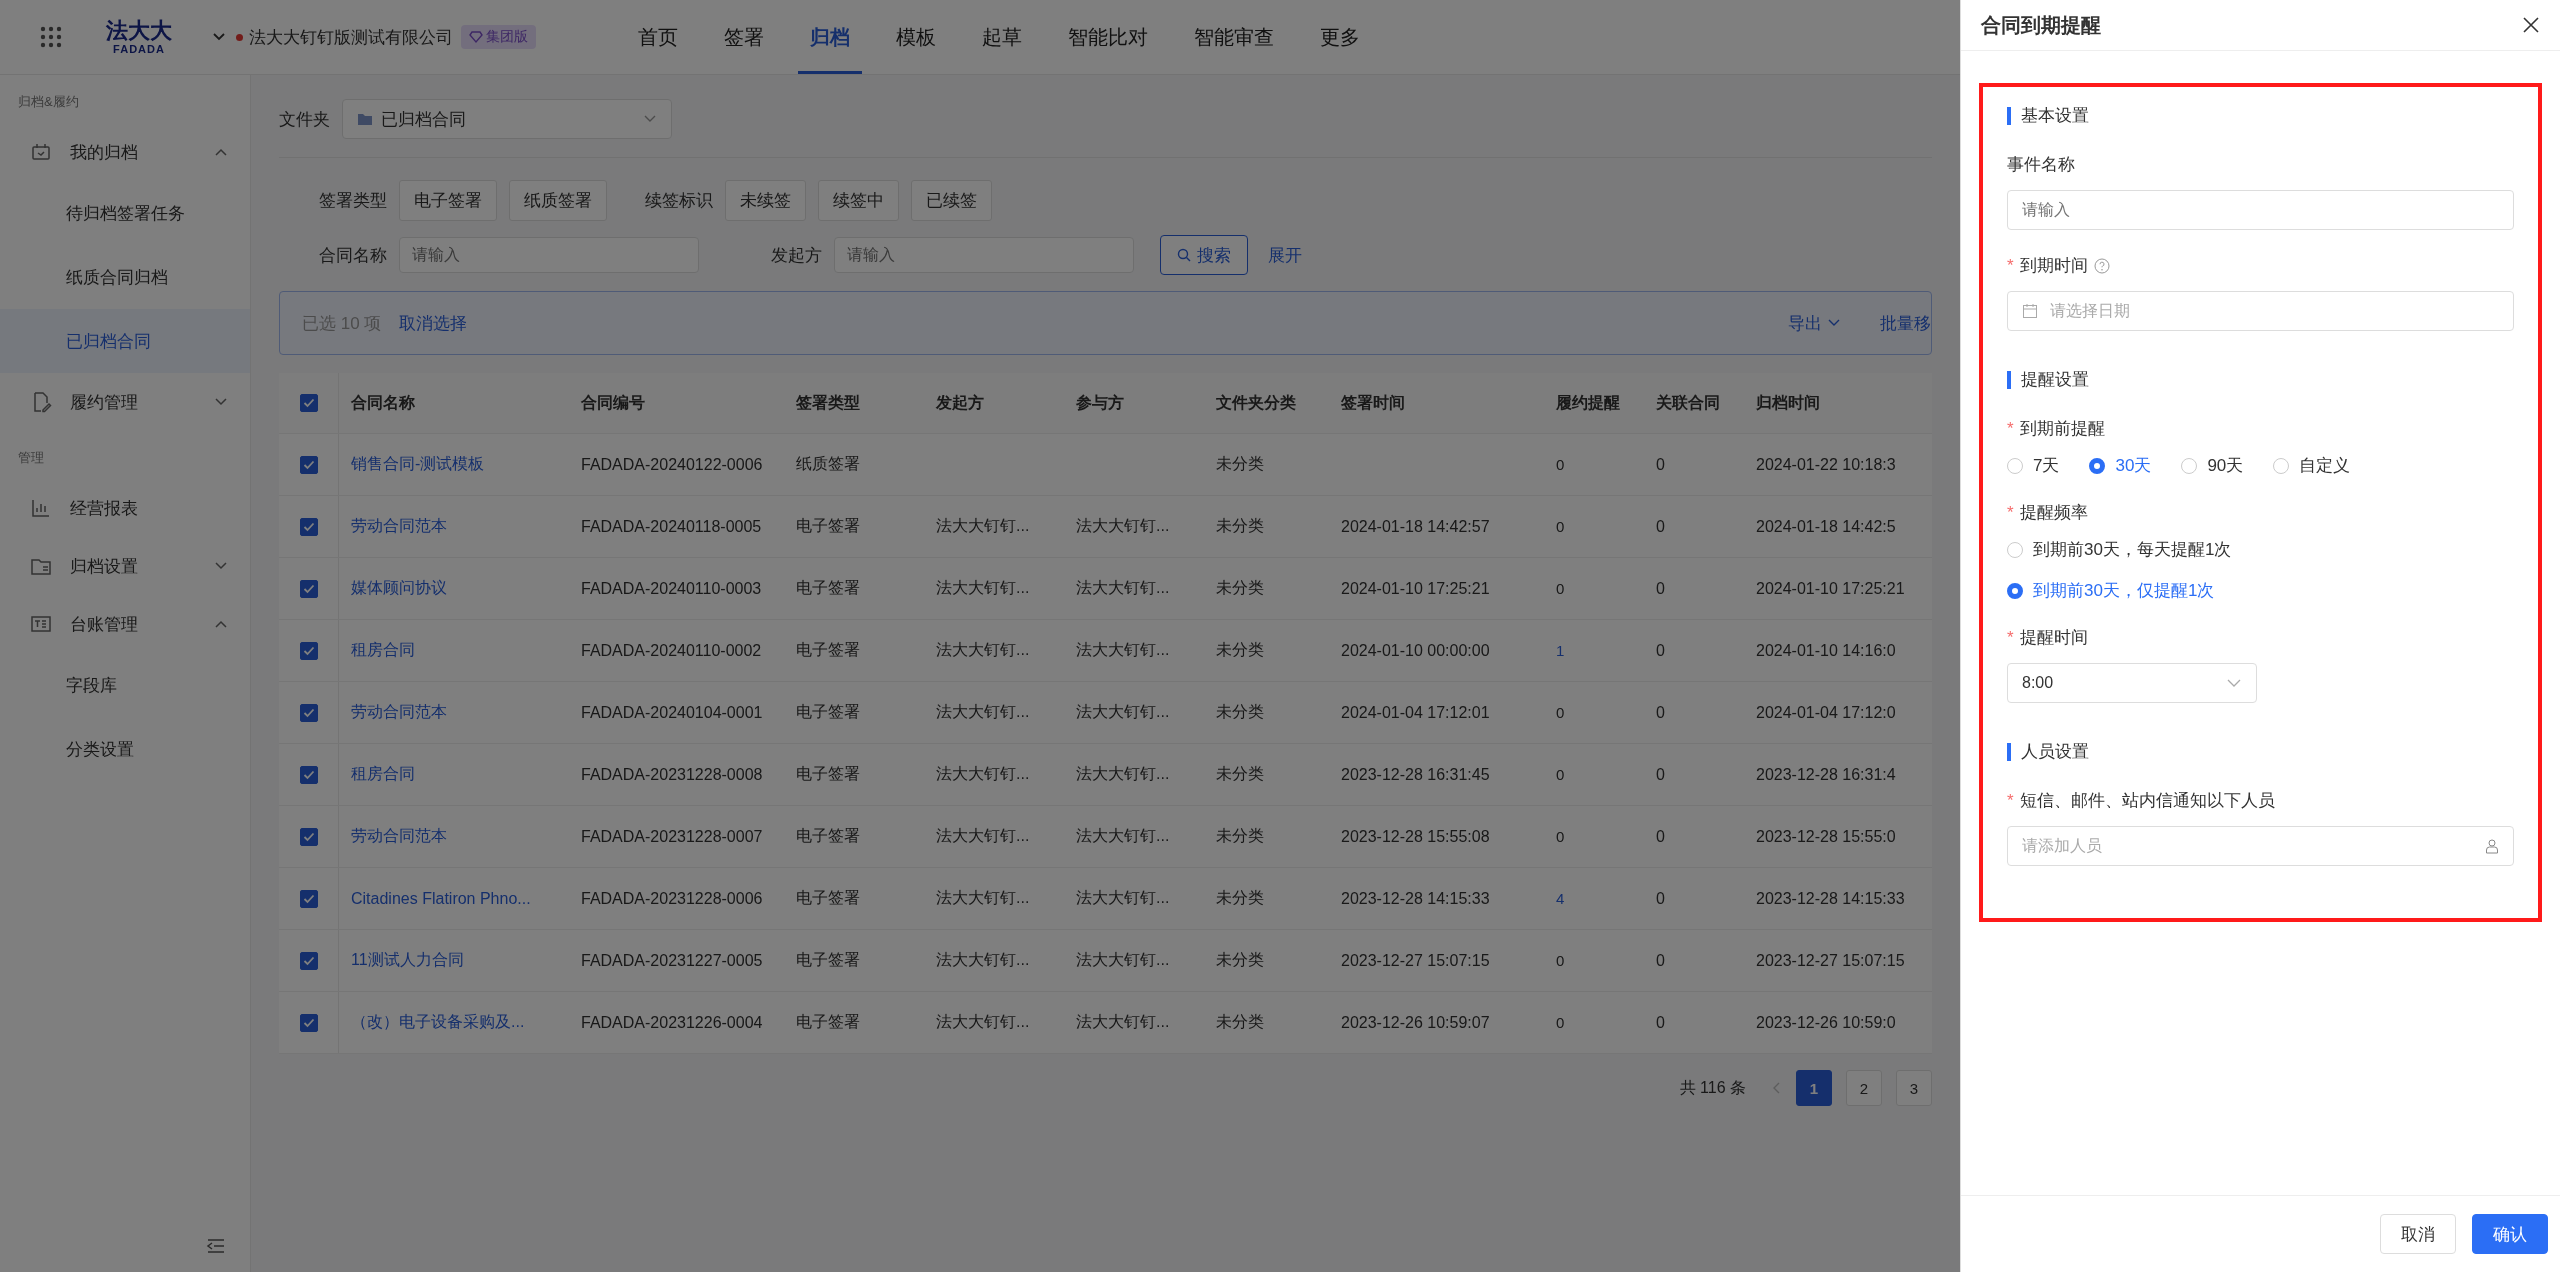 The width and height of the screenshot is (2560, 1272). Describe the element at coordinates (51, 37) in the screenshot. I see `app-grid-icon` at that location.